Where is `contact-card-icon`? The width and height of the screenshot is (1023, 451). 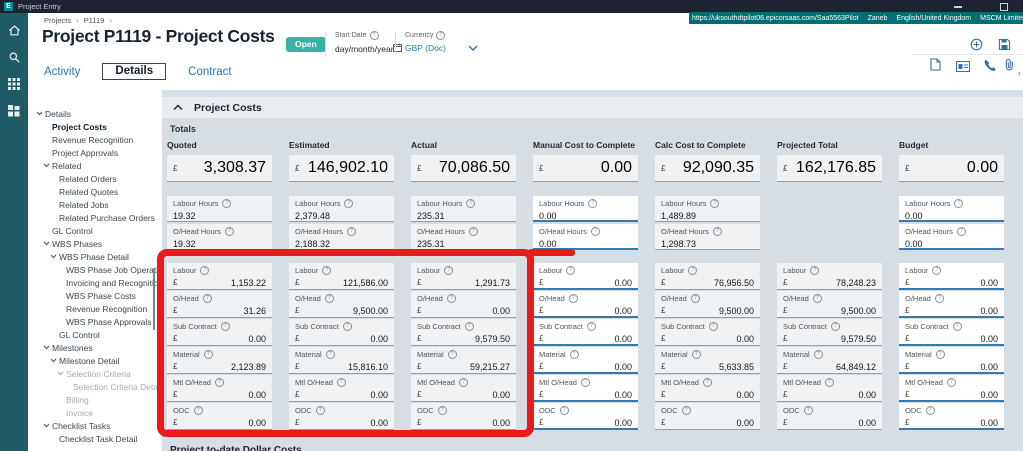
contact-card-icon is located at coordinates (963, 68).